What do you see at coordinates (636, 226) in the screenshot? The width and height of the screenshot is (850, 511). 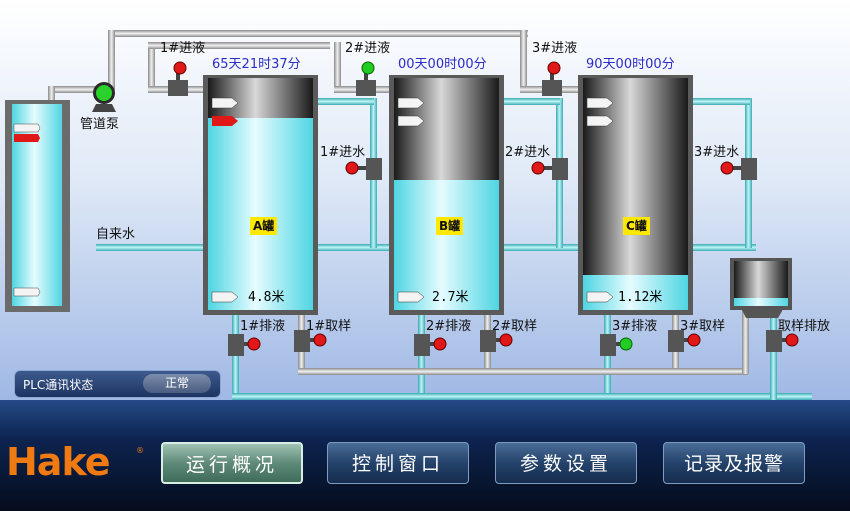 I see `tank-c-name: C罐` at bounding box center [636, 226].